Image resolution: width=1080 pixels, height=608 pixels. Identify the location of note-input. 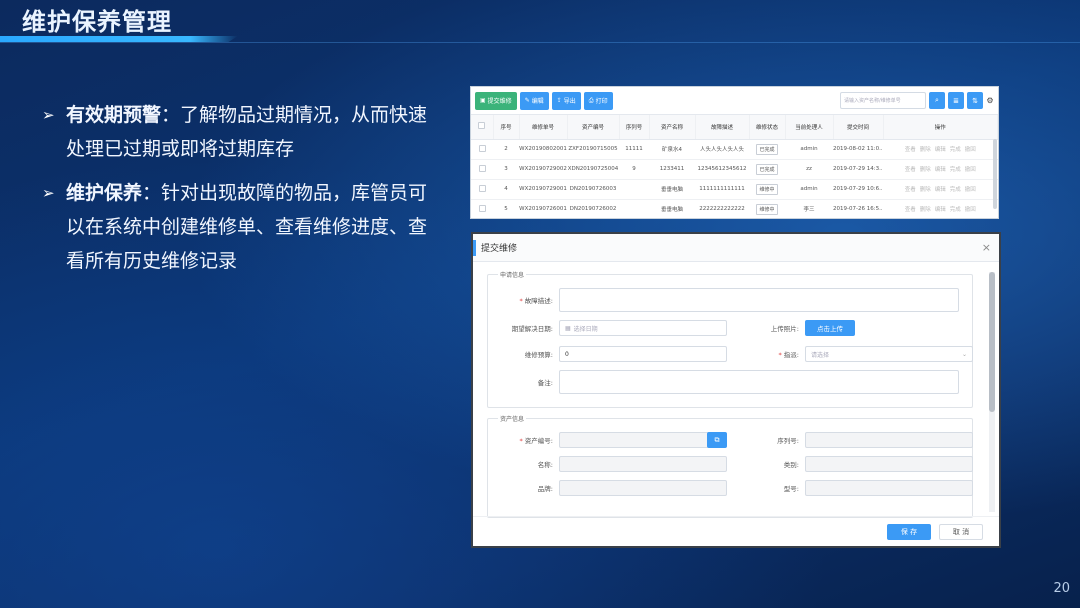
(759, 382).